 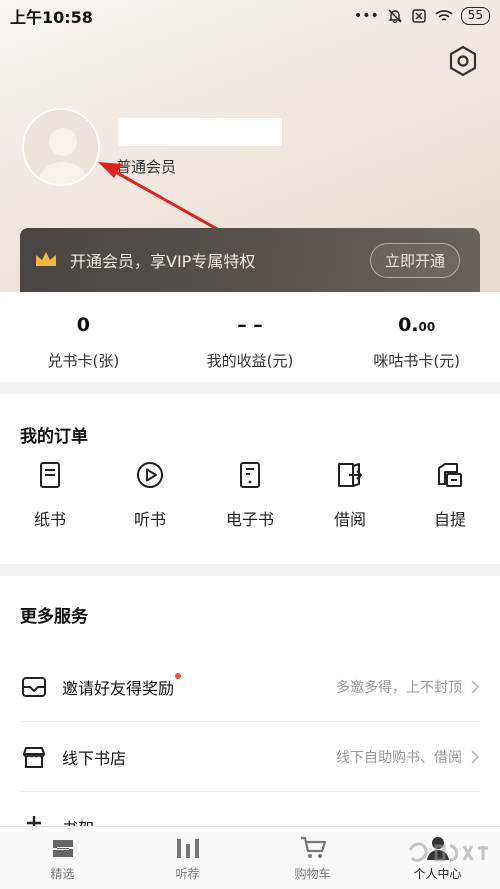 What do you see at coordinates (449, 519) in the screenshot?
I see `order-label: 自提` at bounding box center [449, 519].